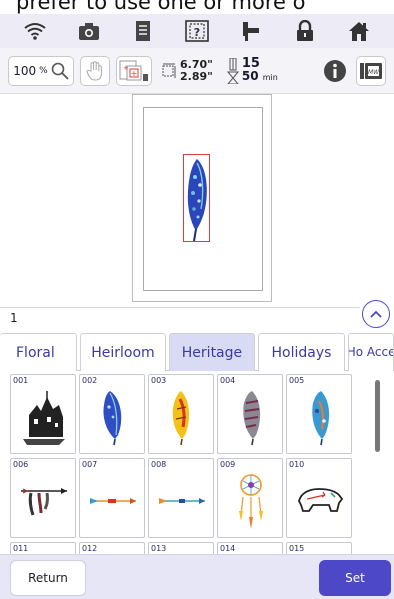 This screenshot has width=394, height=599. I want to click on design-number: 003, so click(159, 380).